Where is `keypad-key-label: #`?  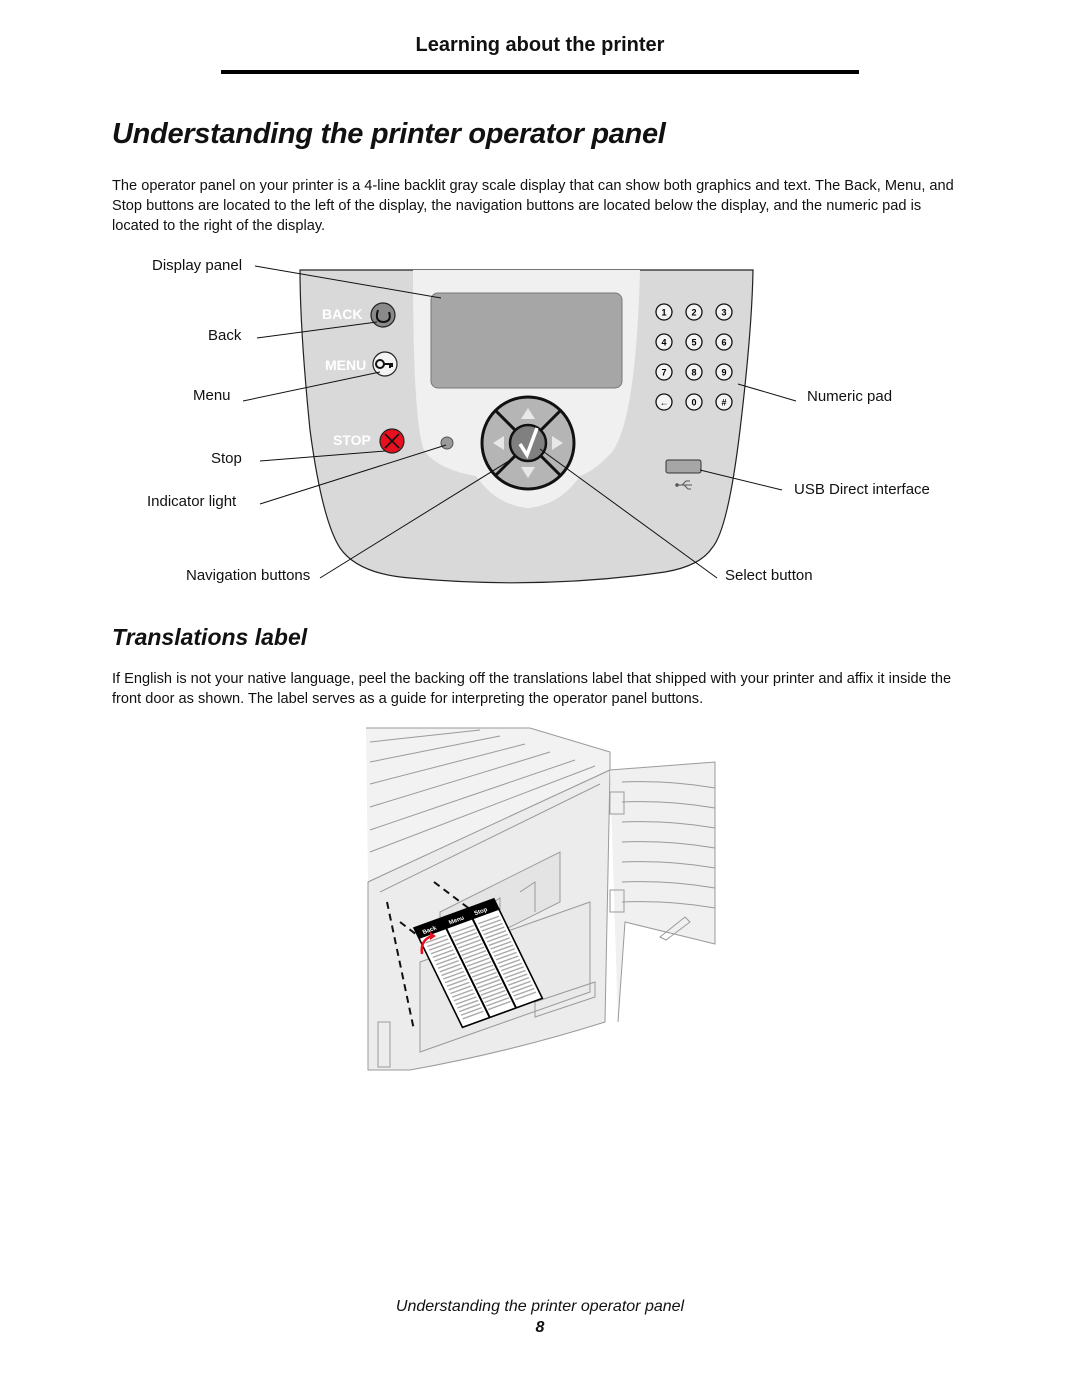 keypad-key-label: # is located at coordinates (723, 403).